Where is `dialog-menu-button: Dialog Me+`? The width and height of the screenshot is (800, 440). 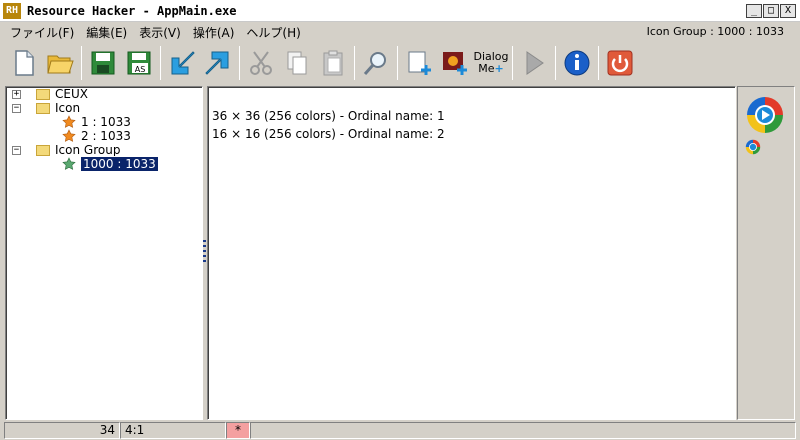
dialog-menu-button: Dialog Me+ is located at coordinates (491, 63).